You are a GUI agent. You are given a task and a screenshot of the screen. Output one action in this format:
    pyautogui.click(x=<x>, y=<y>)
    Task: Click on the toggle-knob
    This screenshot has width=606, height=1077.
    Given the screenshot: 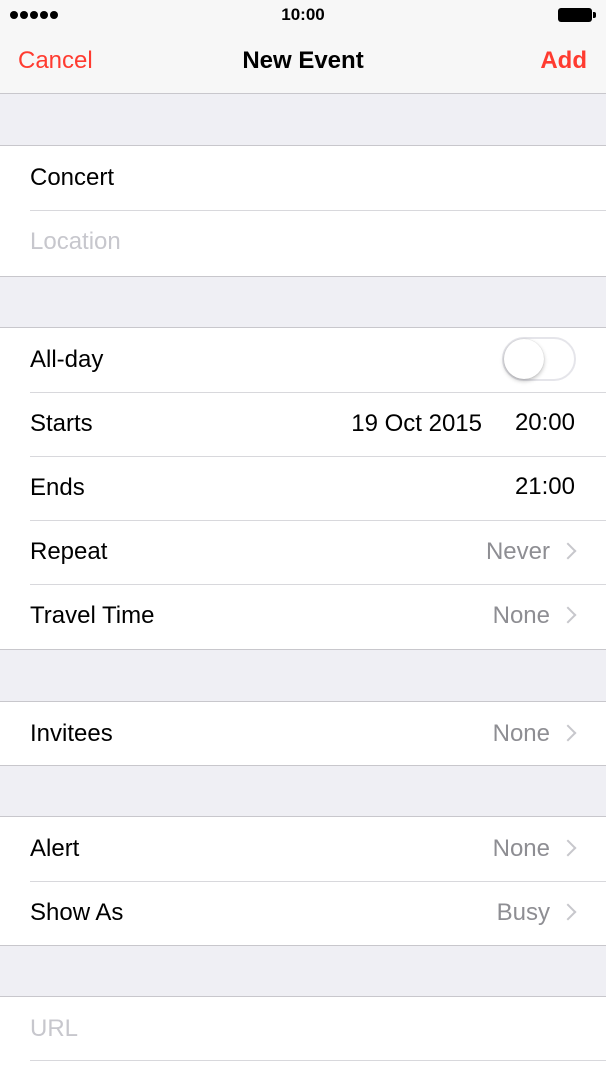 What is the action you would take?
    pyautogui.click(x=524, y=359)
    